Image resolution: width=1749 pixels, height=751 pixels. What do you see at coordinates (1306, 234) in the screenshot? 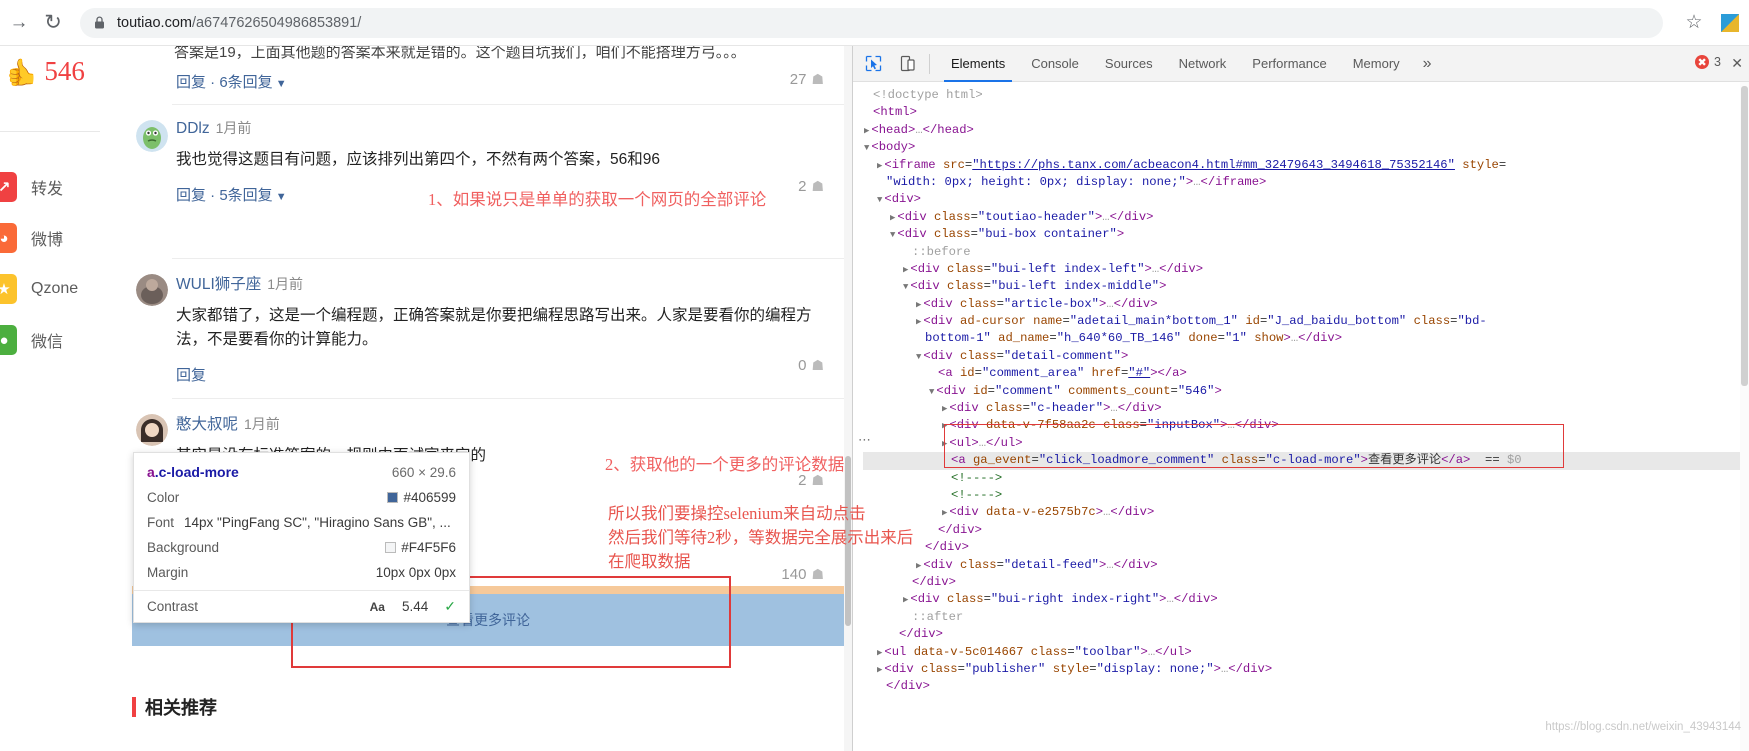
I see `dom-node-line: ▼ <div class="bui-box container">` at bounding box center [1306, 234].